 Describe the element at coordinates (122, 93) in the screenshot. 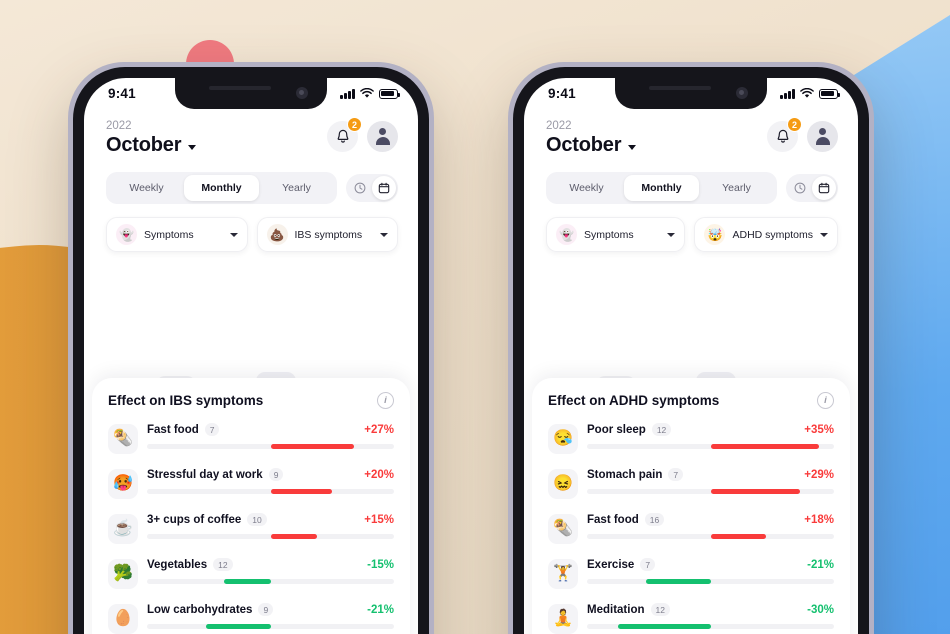

I see `status-time: 9:41` at that location.